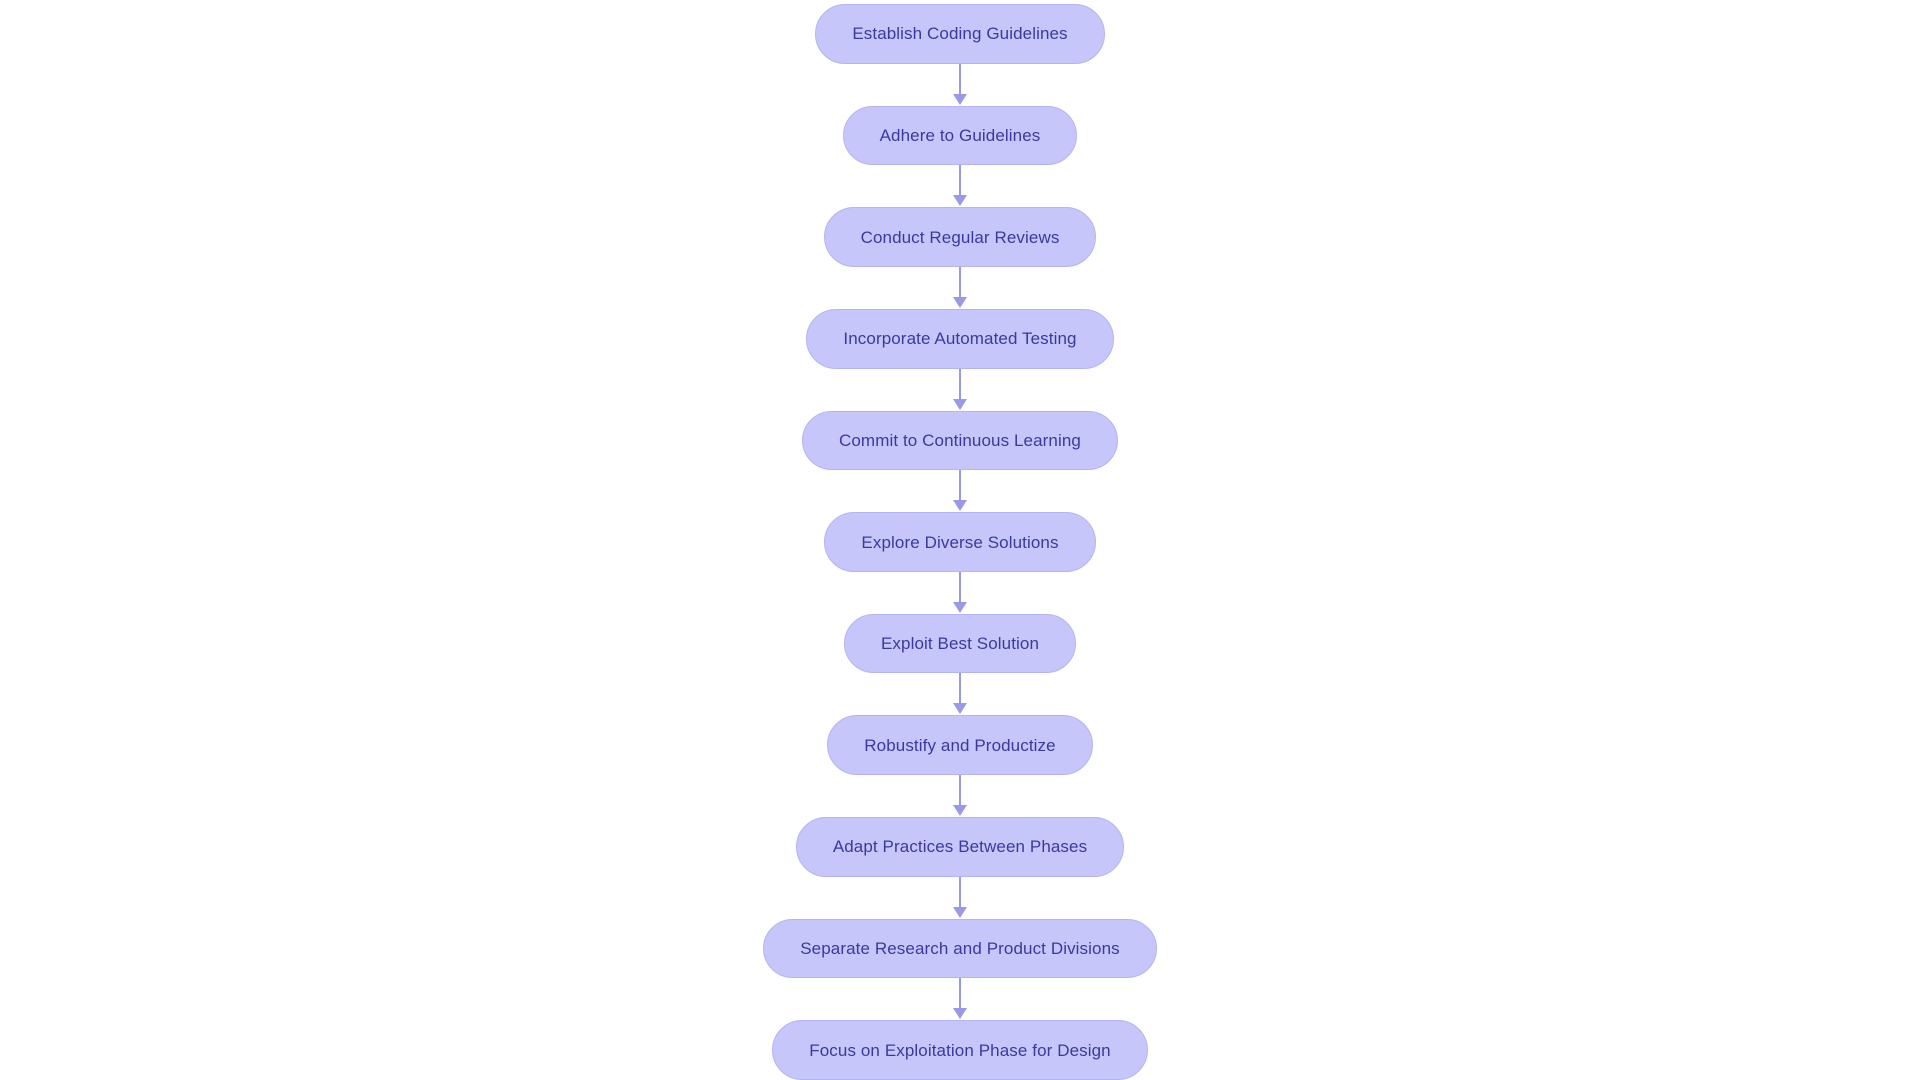 This screenshot has height=1080, width=1920. I want to click on flow-node-label: Exploit Best Solution, so click(960, 644).